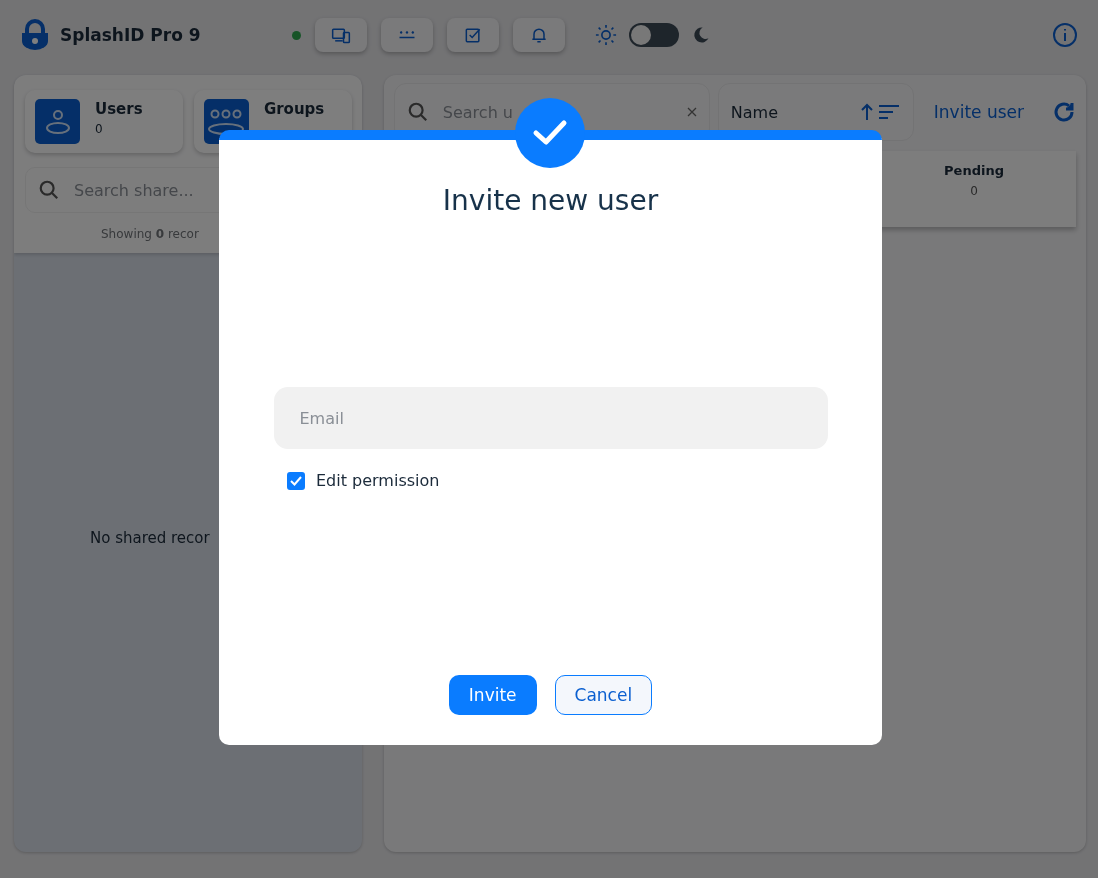 Image resolution: width=1098 pixels, height=878 pixels. Describe the element at coordinates (550, 418) in the screenshot. I see `email-field: Email` at that location.